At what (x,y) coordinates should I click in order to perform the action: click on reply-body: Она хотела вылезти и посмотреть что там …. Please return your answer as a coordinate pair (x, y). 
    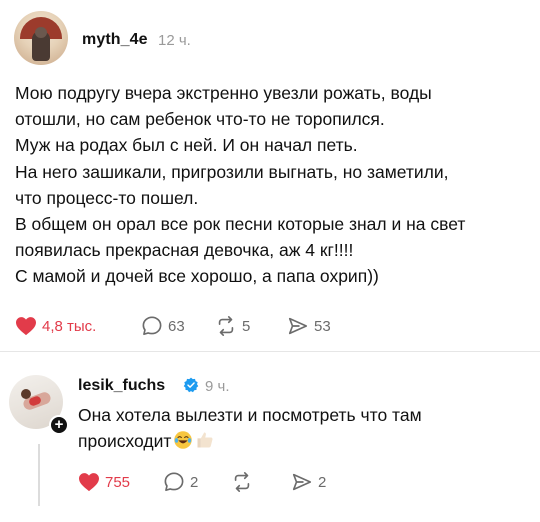
    Looking at the image, I should click on (303, 428).